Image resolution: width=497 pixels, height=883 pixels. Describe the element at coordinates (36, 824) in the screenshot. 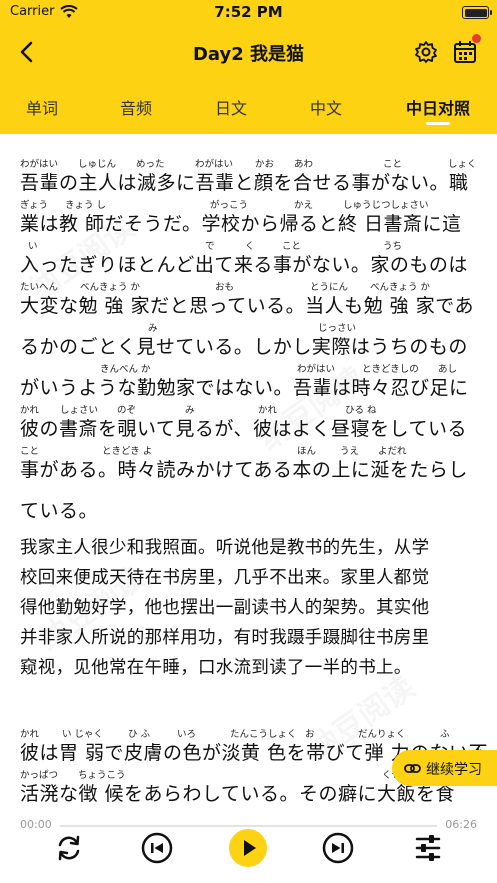

I see `current-time: 00:00` at that location.